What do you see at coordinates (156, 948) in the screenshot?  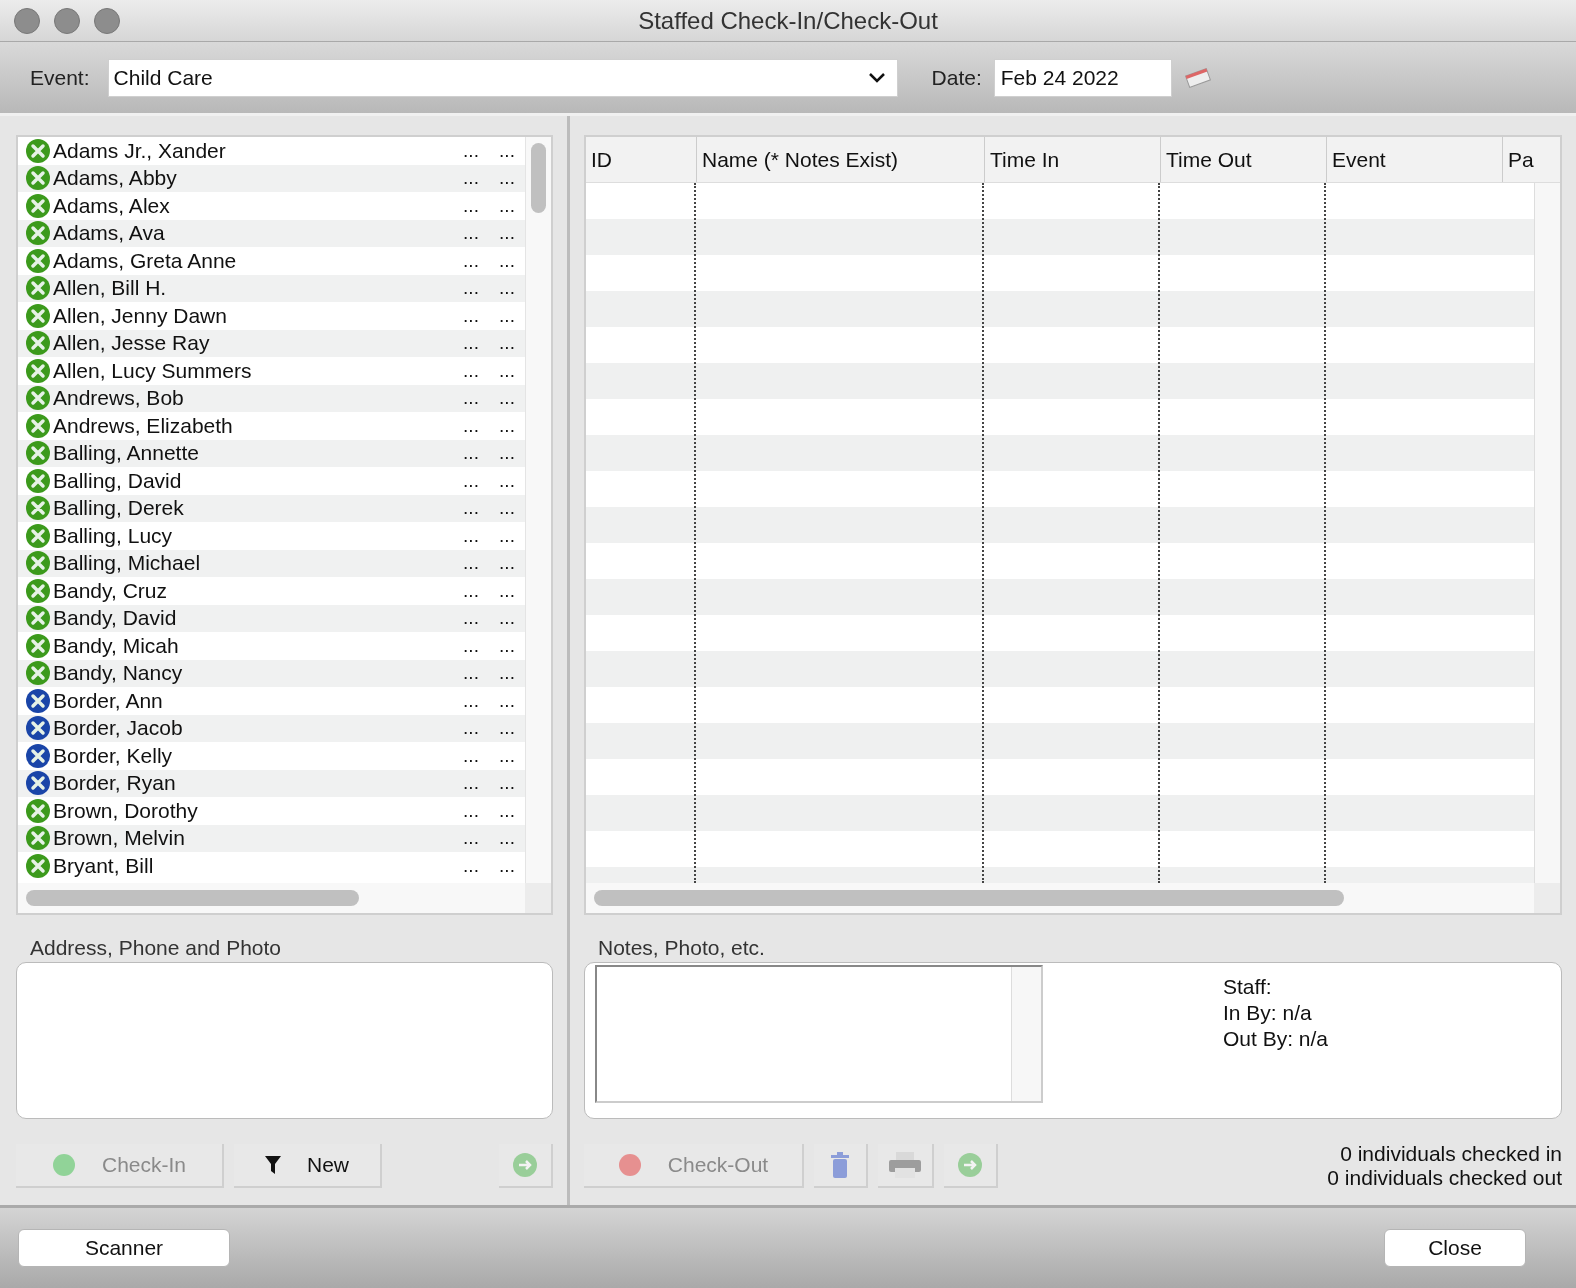 I see `panel-label: Address, Phone and Photo` at bounding box center [156, 948].